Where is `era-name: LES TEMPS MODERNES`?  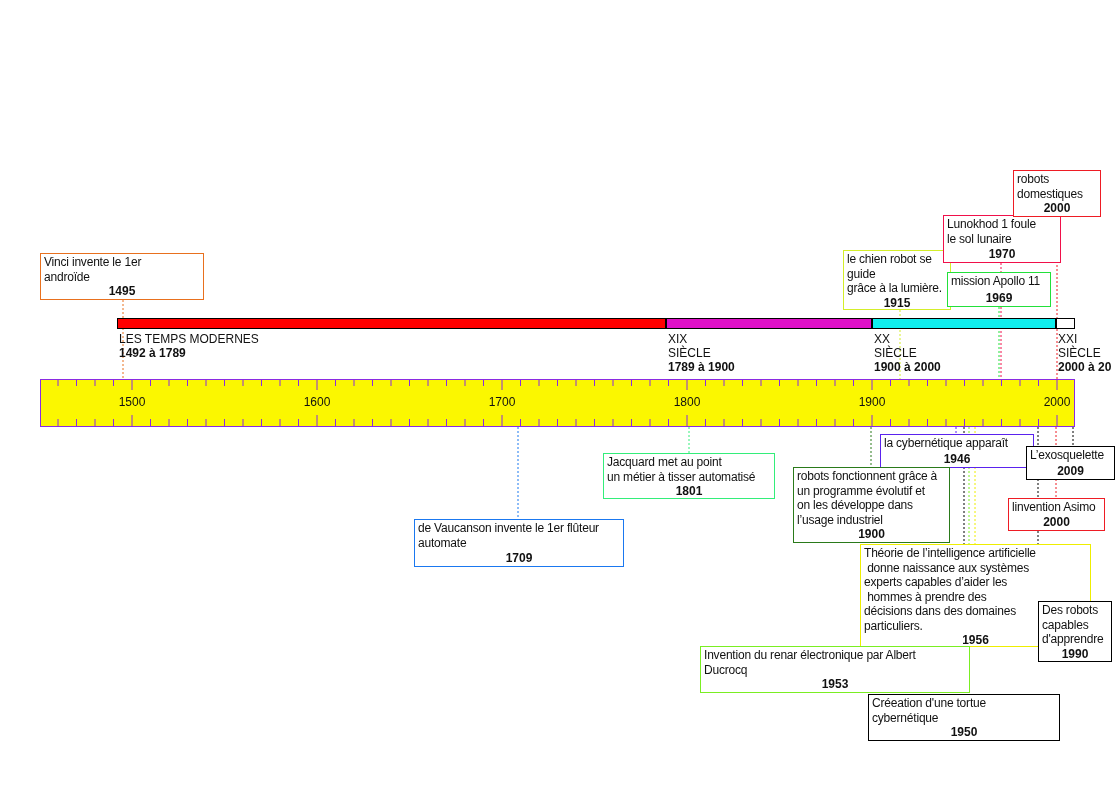
era-name: LES TEMPS MODERNES is located at coordinates (189, 339).